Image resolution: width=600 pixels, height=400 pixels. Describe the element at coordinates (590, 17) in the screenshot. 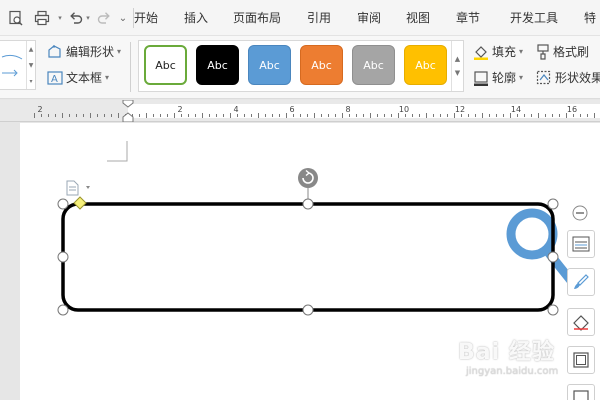

I see `tab-special: 特` at that location.